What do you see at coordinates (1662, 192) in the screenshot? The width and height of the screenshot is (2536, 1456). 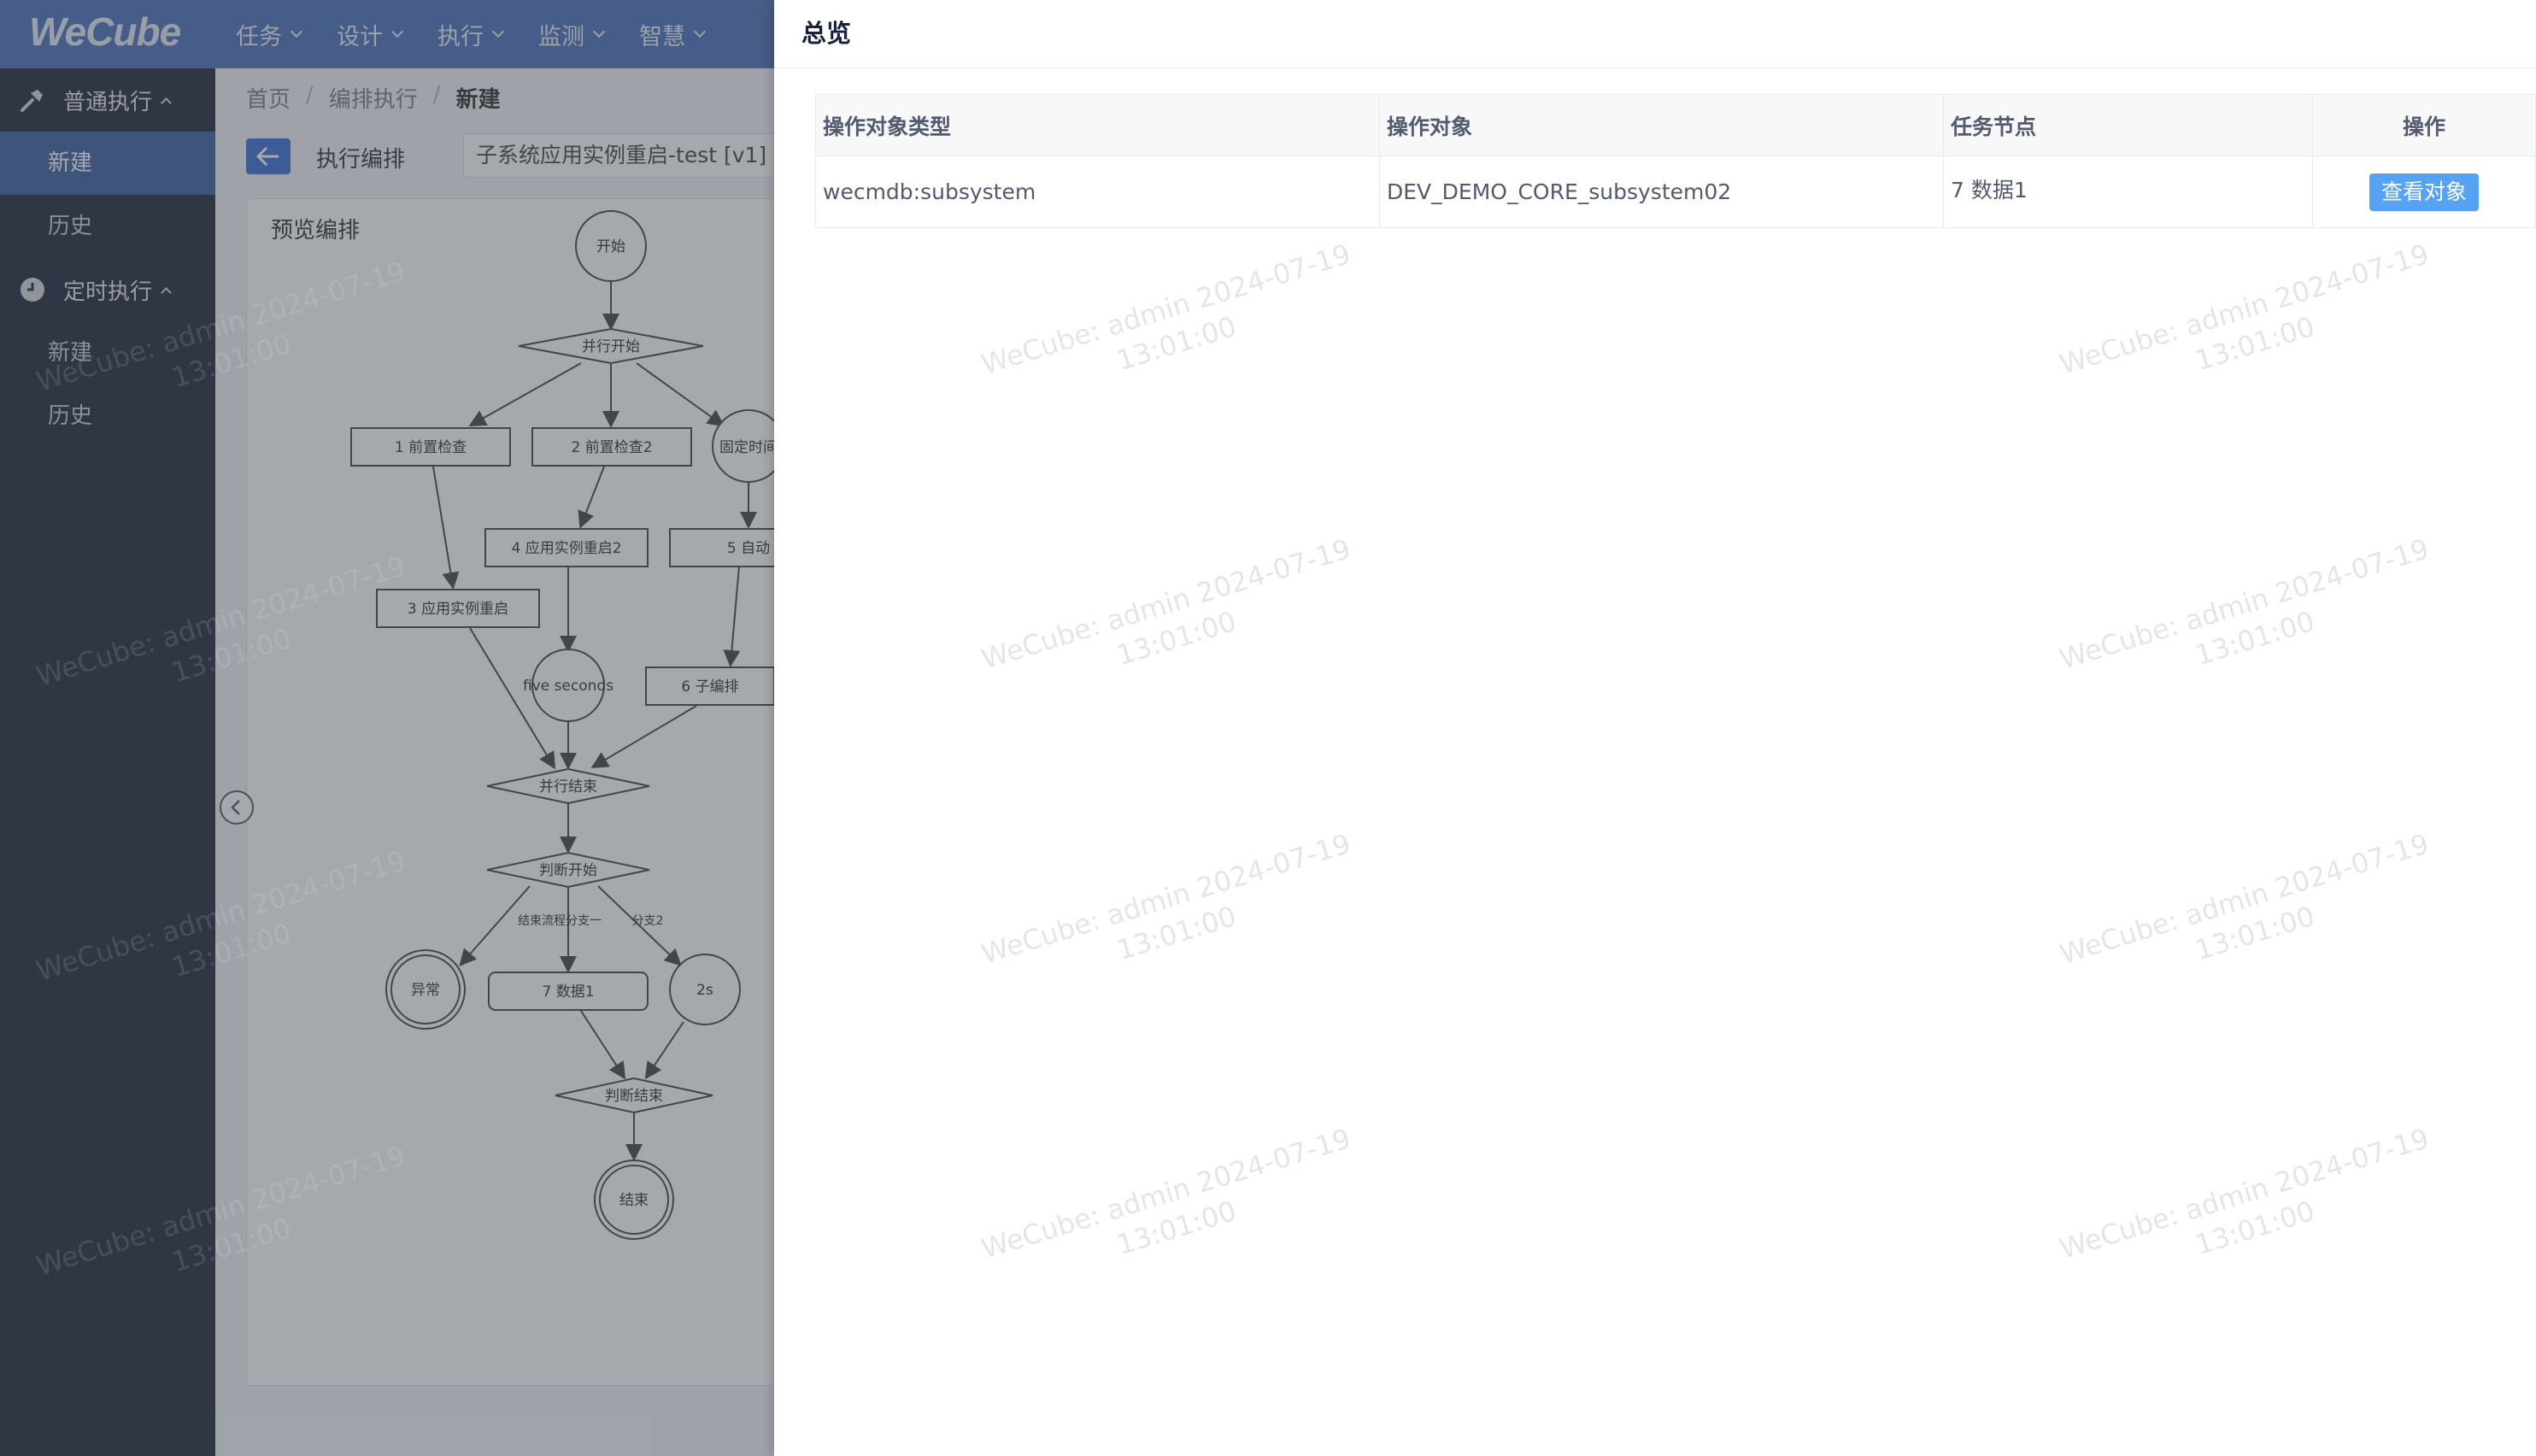 I see `cell-object: DEV_DEMO_CORE_subsystem02` at bounding box center [1662, 192].